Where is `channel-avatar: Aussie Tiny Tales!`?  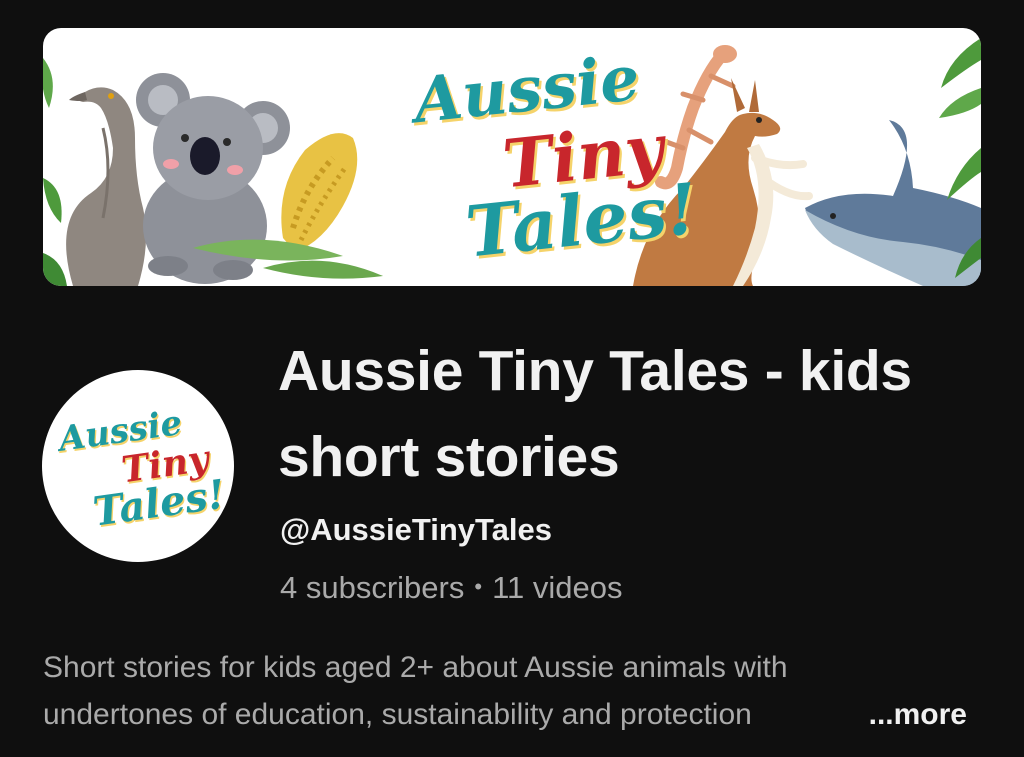 channel-avatar: Aussie Tiny Tales! is located at coordinates (138, 466).